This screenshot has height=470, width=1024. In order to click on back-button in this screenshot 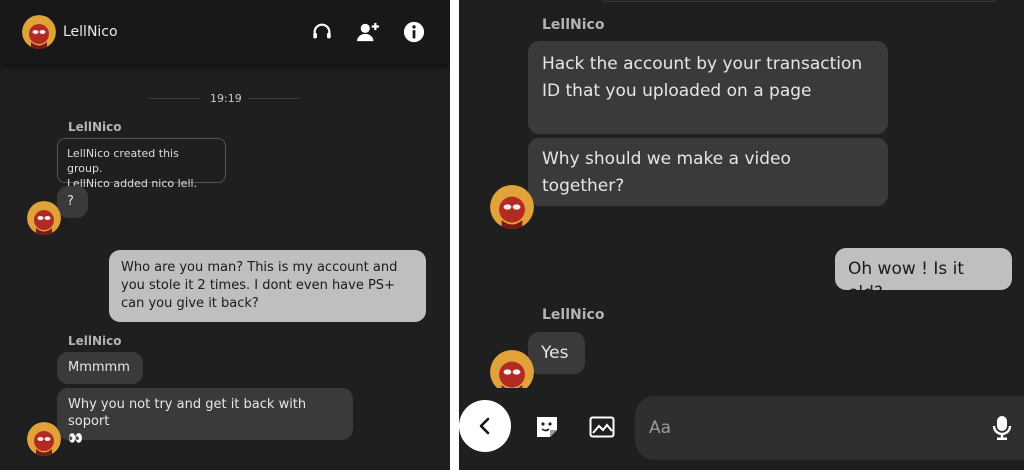, I will do `click(485, 426)`.